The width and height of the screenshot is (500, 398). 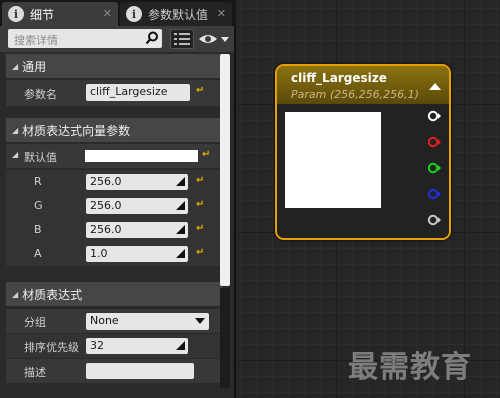 I want to click on component-row-r: R 256.0 ↵, so click(x=114, y=182).